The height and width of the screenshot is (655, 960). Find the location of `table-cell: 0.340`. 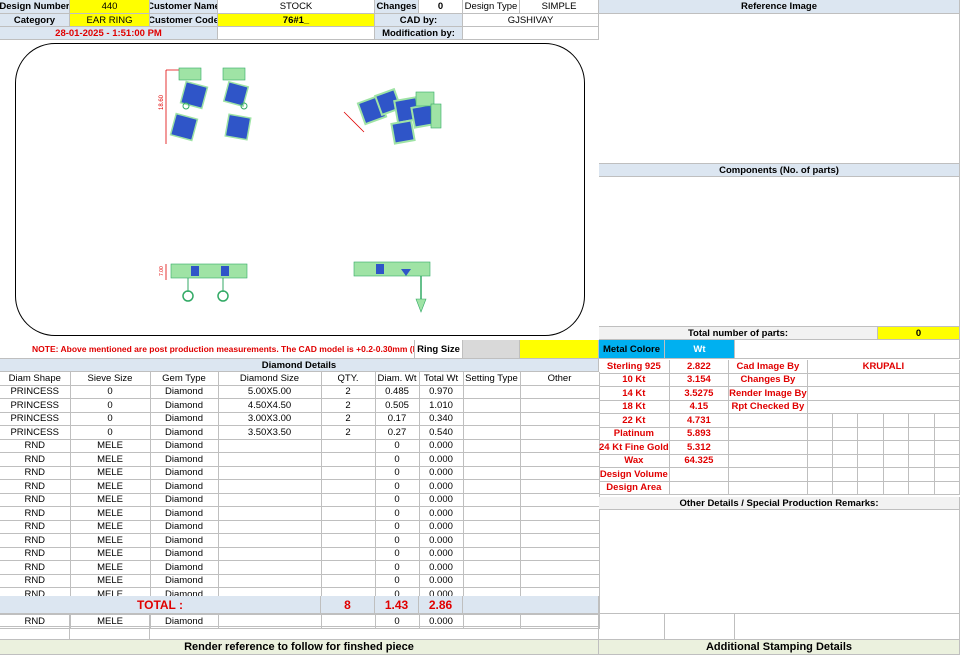

table-cell: 0.340 is located at coordinates (441, 419).